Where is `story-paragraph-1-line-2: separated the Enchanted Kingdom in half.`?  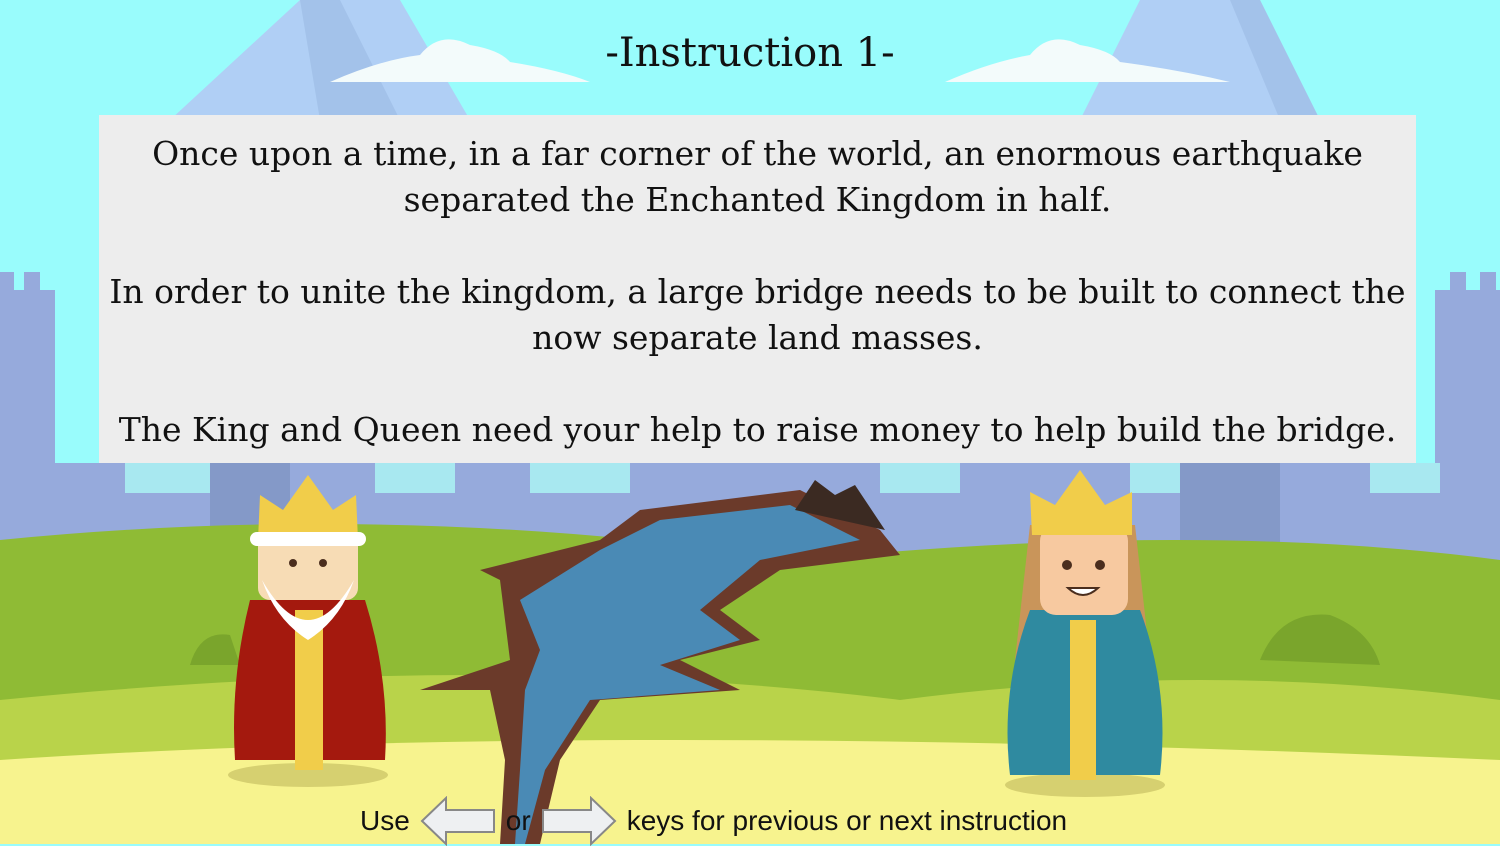 story-paragraph-1-line-2: separated the Enchanted Kingdom in half. is located at coordinates (757, 199).